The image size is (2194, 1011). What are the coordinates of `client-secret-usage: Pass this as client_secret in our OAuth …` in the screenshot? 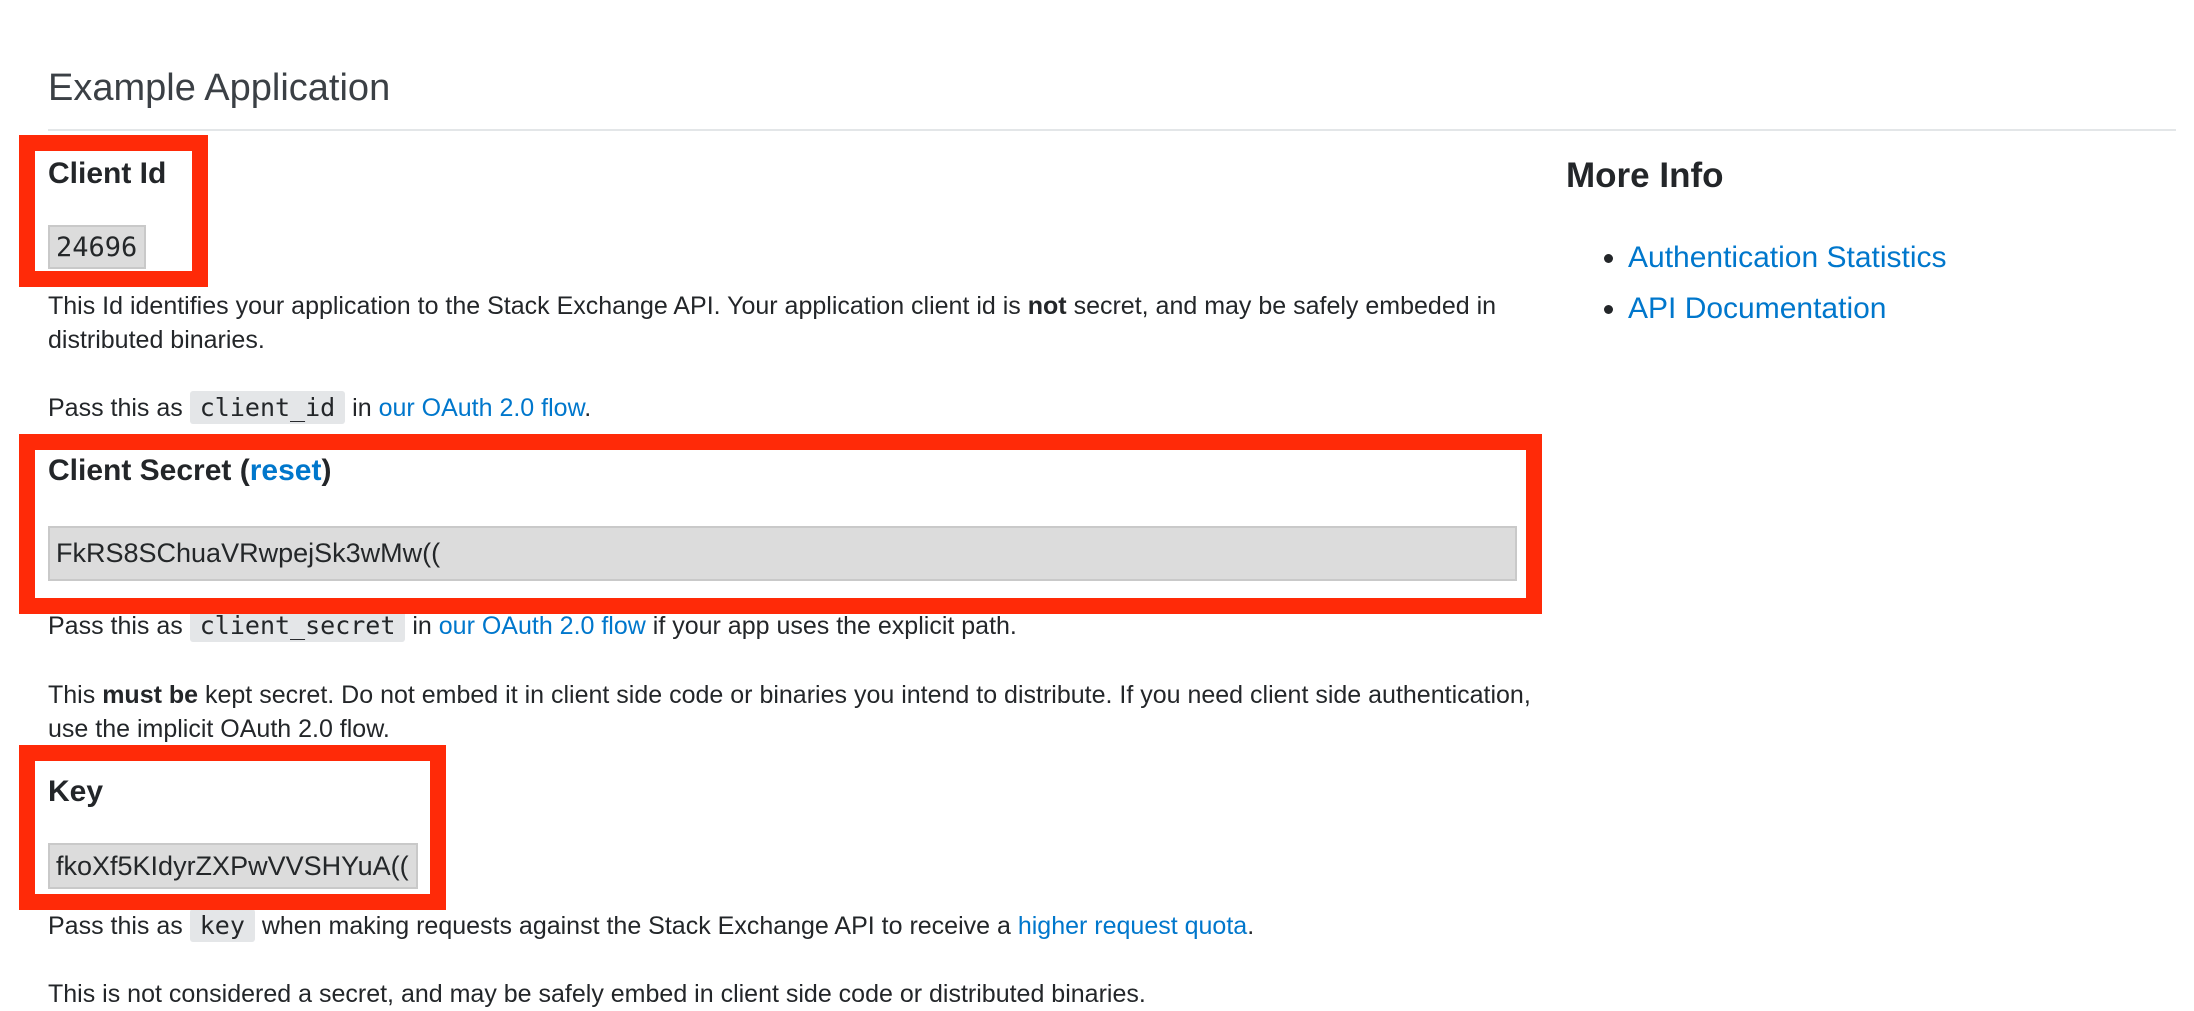 It's located at (532, 625).